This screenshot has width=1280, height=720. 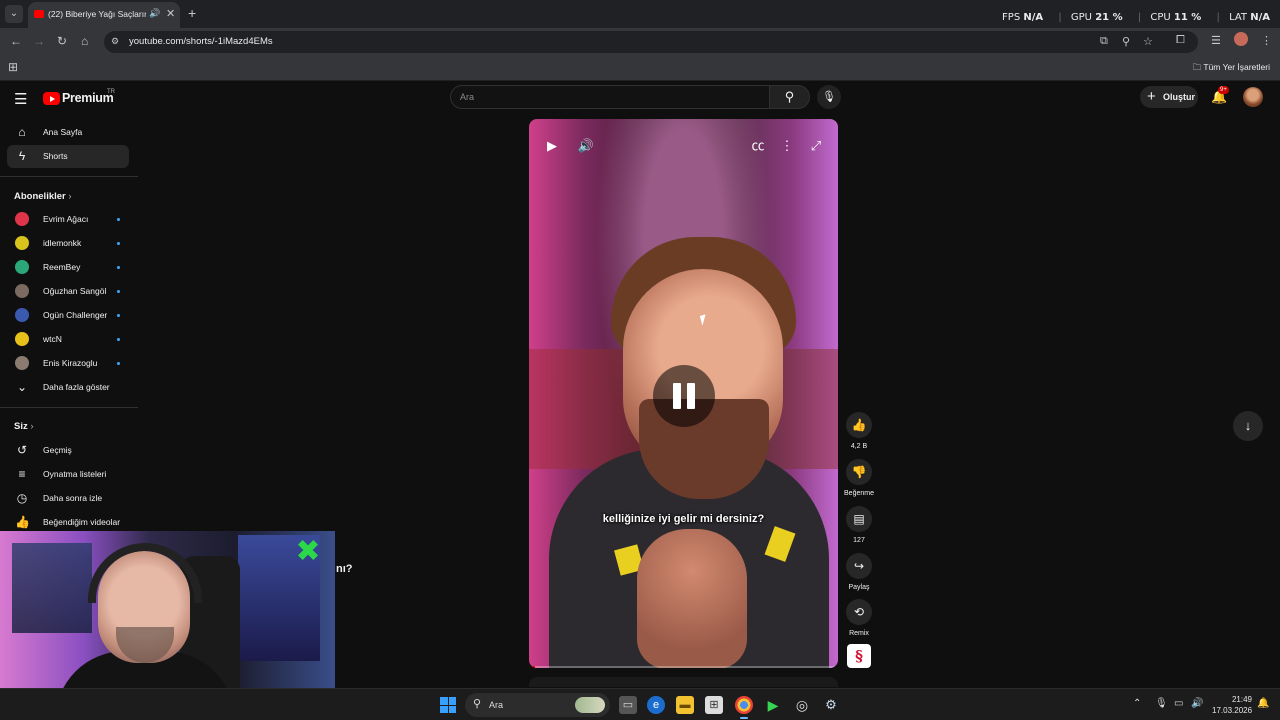 I want to click on channel-name: Oğuzhan Sangöl, so click(x=75, y=291).